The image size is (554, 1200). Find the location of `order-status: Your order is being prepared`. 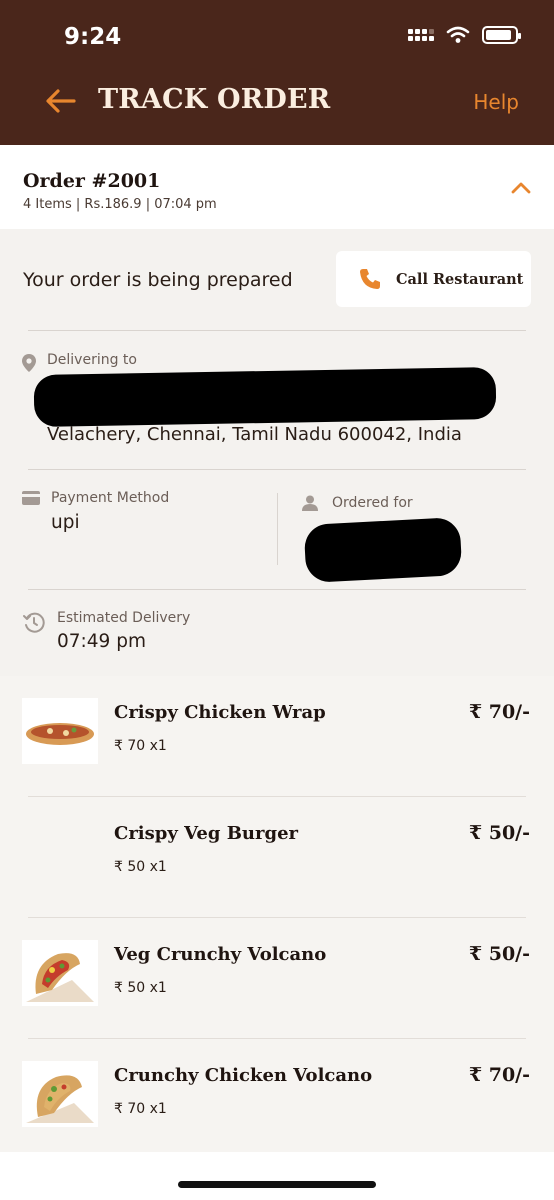

order-status: Your order is being prepared is located at coordinates (158, 280).